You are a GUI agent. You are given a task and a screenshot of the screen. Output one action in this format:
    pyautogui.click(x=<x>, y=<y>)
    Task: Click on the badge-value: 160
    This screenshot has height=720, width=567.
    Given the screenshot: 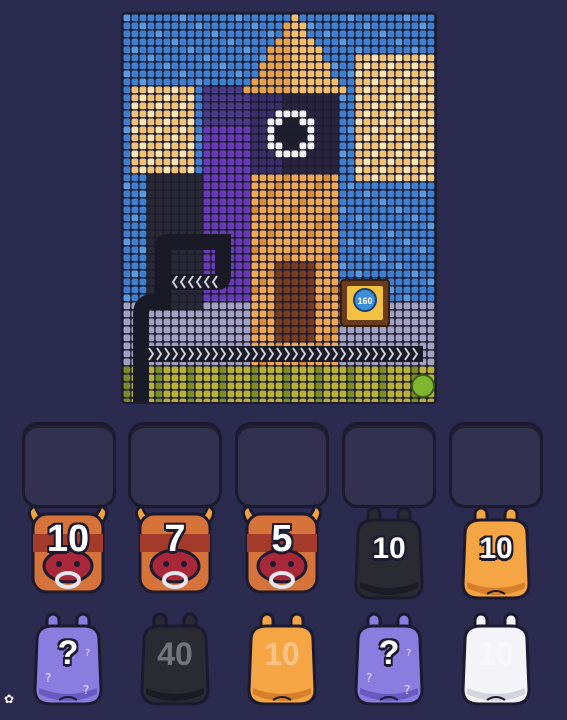 What is the action you would take?
    pyautogui.click(x=364, y=301)
    